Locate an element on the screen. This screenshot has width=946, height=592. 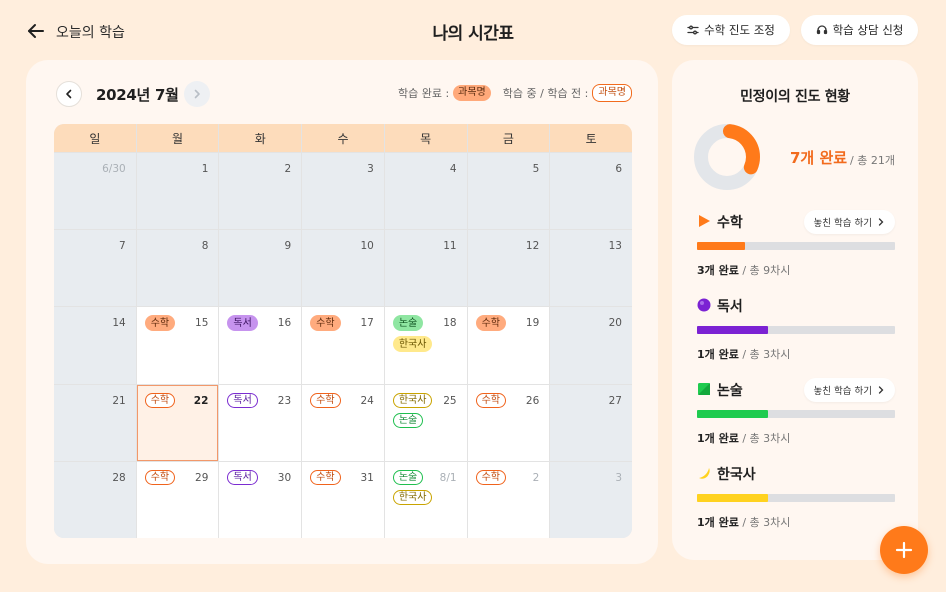
month-label: 2024년 7월 is located at coordinates (137, 95).